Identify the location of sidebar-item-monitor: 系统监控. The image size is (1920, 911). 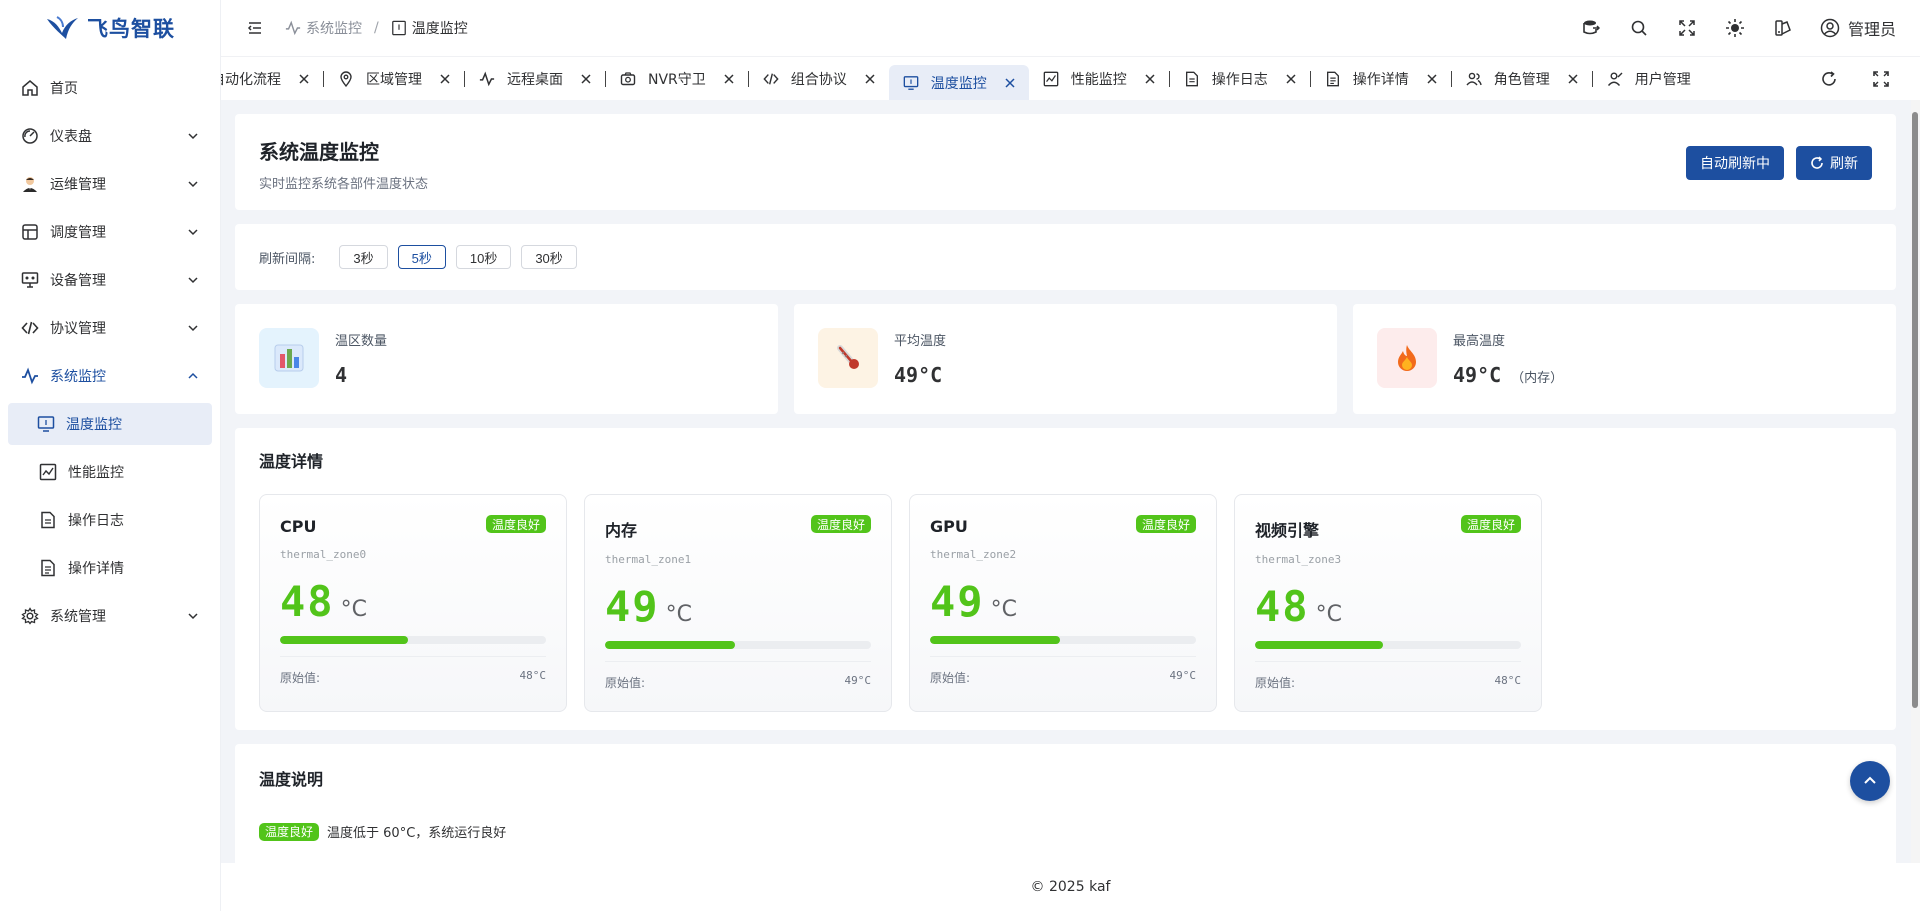
(110, 376).